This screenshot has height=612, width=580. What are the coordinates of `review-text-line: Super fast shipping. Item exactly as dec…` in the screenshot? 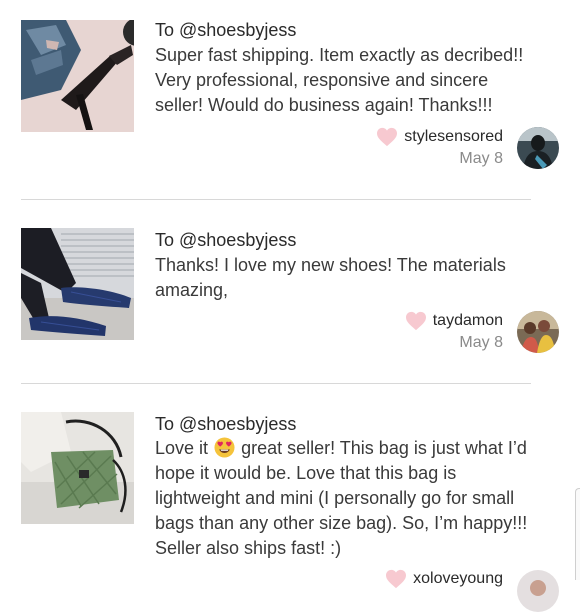 It's located at (339, 55).